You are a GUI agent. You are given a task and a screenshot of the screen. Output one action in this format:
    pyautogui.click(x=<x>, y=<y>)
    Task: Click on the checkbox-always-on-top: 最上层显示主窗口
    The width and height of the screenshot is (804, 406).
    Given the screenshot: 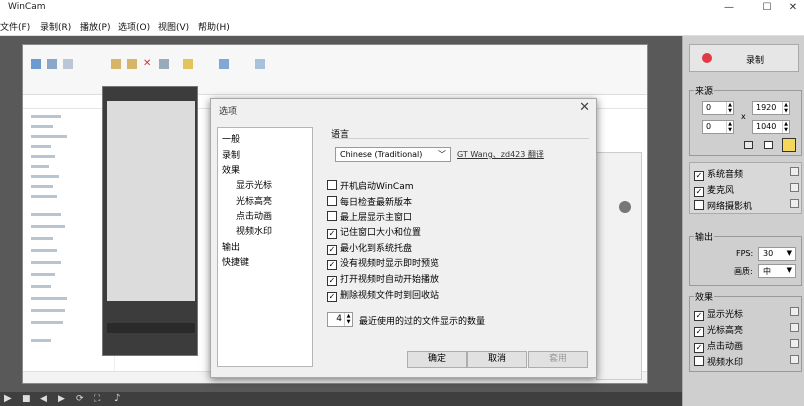 What is the action you would take?
    pyautogui.click(x=370, y=216)
    